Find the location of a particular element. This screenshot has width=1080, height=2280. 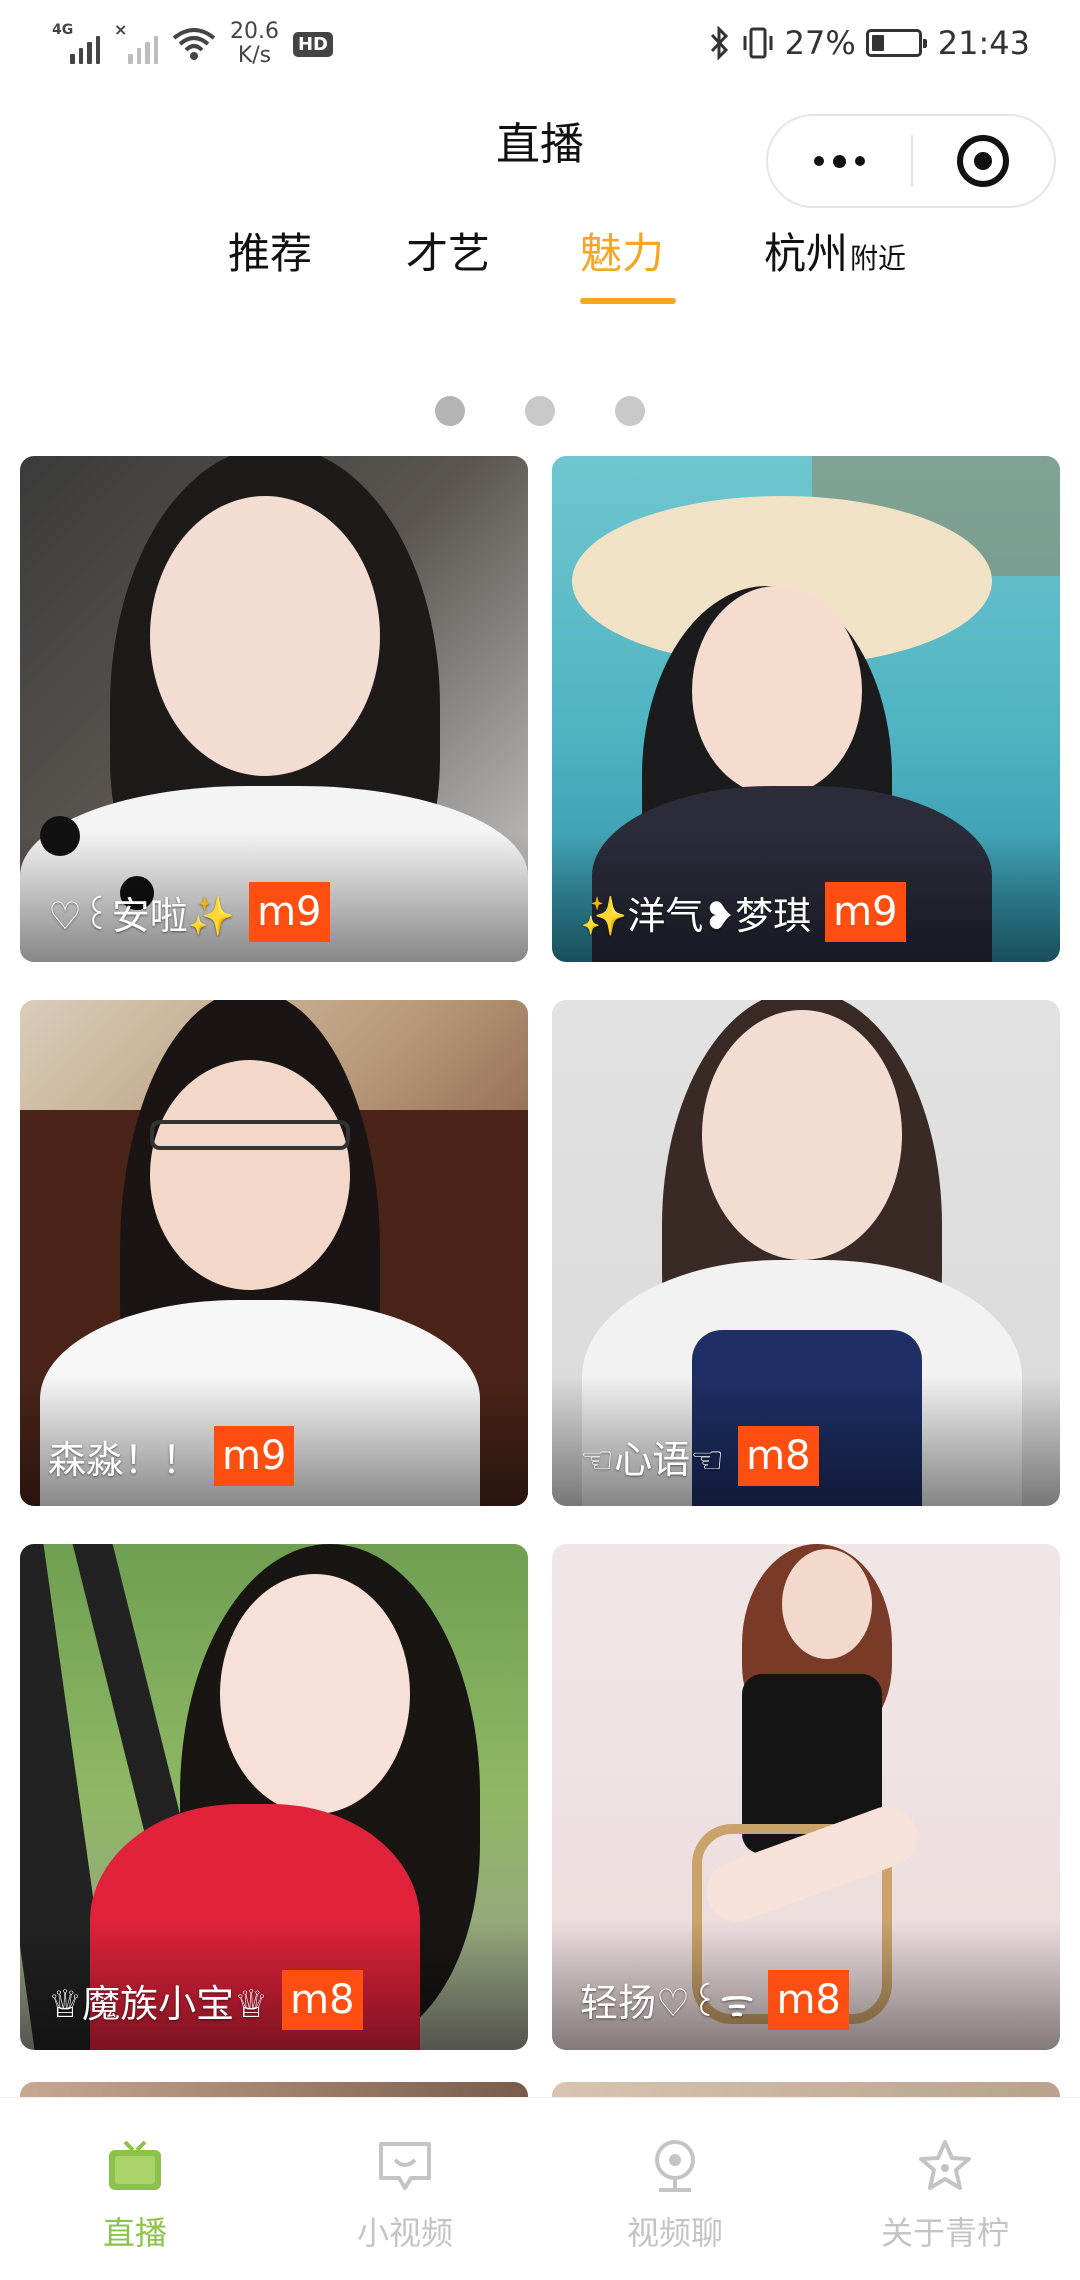

nav-item-live: 直播 is located at coordinates (135, 2189).